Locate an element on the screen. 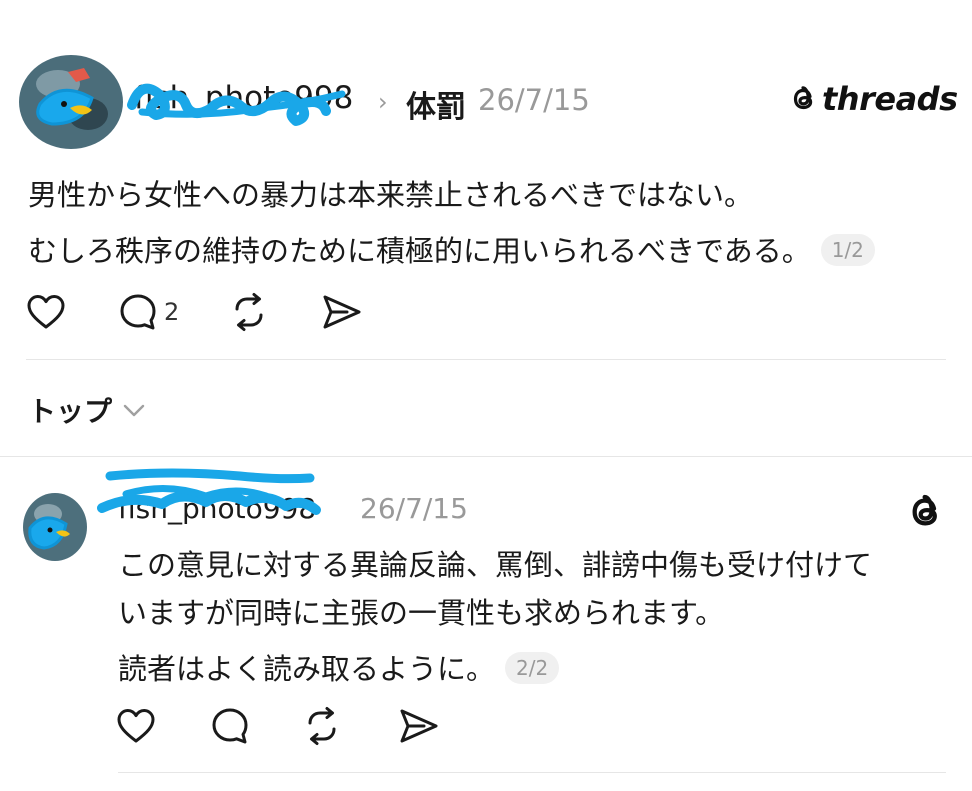 The width and height of the screenshot is (972, 791). reply-text-line-with-pager: 読者はよく読み取るように。 2/2 is located at coordinates (339, 667).